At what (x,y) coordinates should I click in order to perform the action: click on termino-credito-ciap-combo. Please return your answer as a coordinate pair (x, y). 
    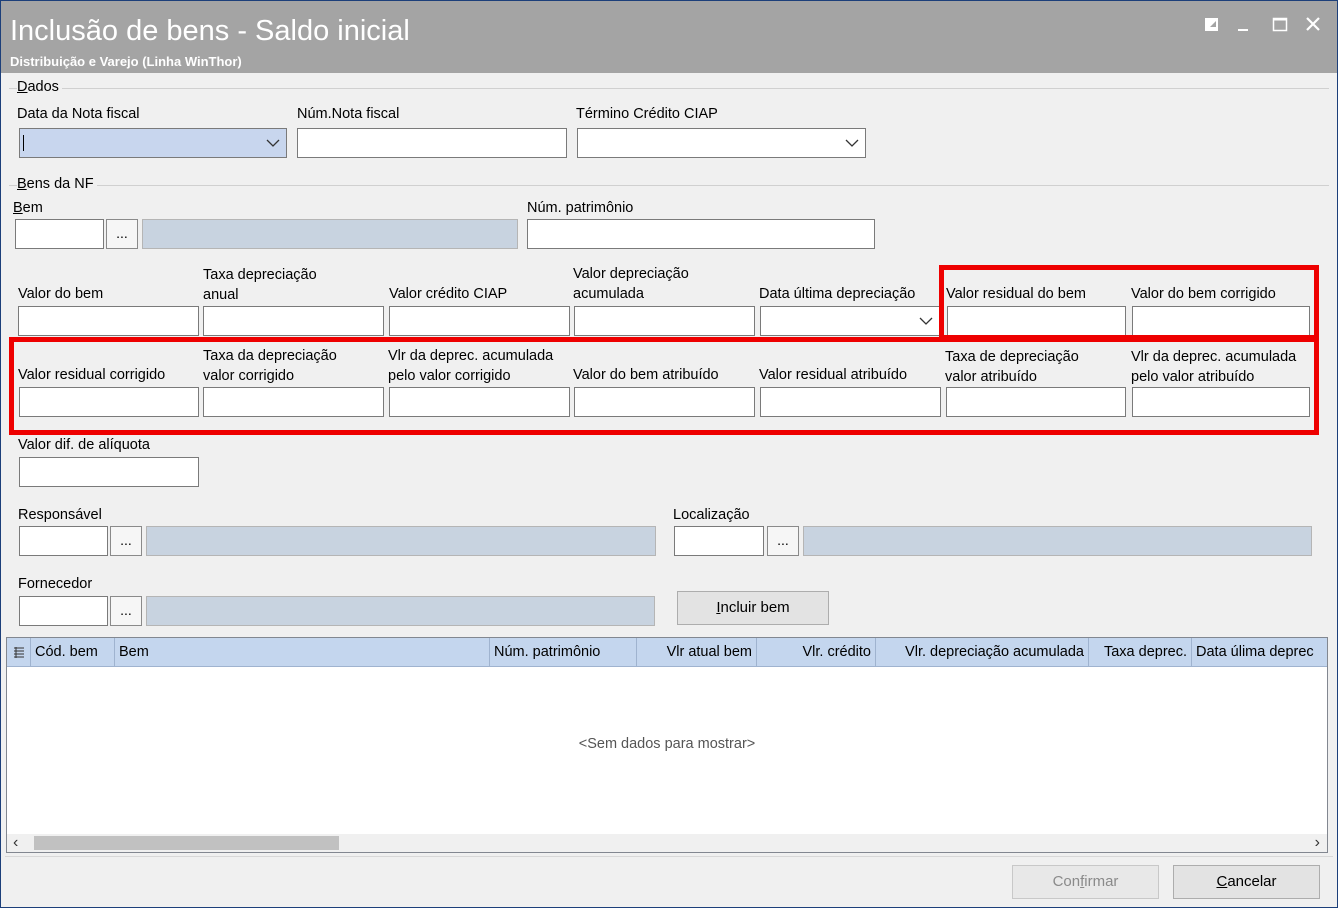
    Looking at the image, I should click on (721, 143).